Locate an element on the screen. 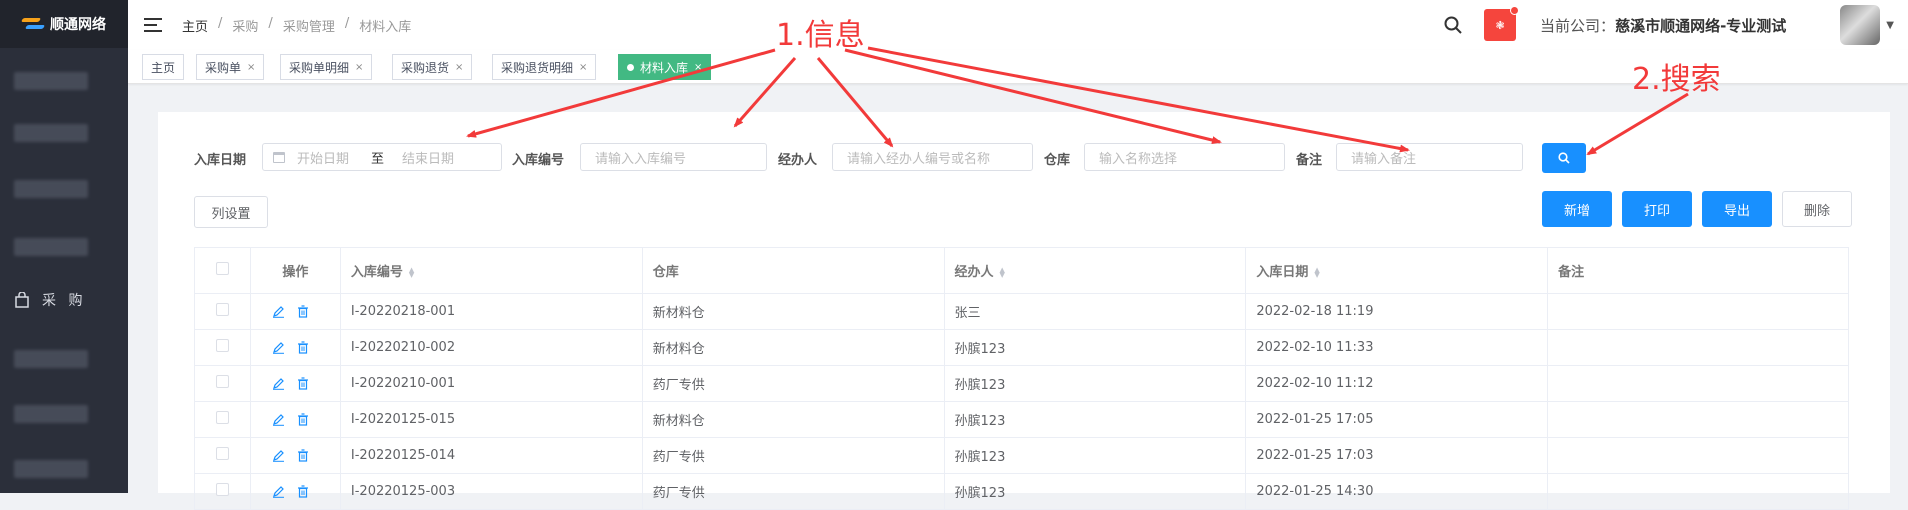 Image resolution: width=1908 pixels, height=510 pixels. search-button is located at coordinates (1564, 158).